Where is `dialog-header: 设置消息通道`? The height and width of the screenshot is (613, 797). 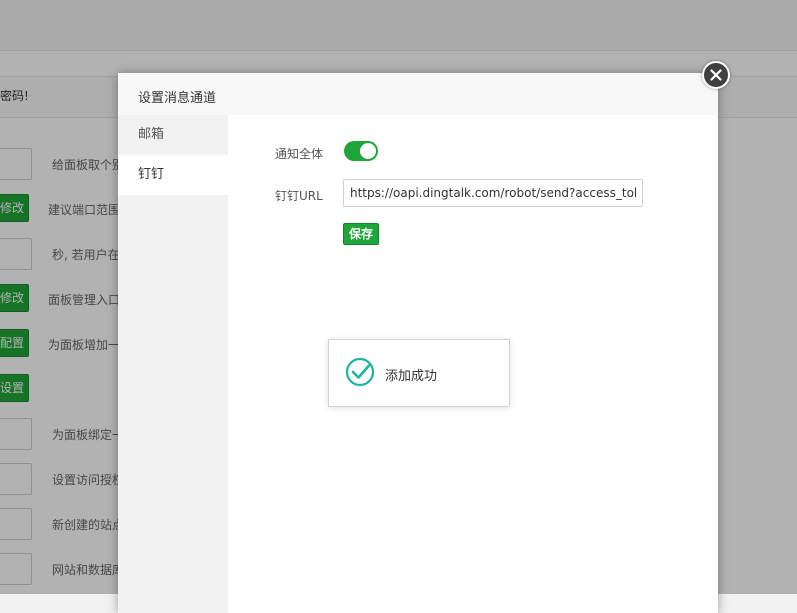 dialog-header: 设置消息通道 is located at coordinates (418, 94).